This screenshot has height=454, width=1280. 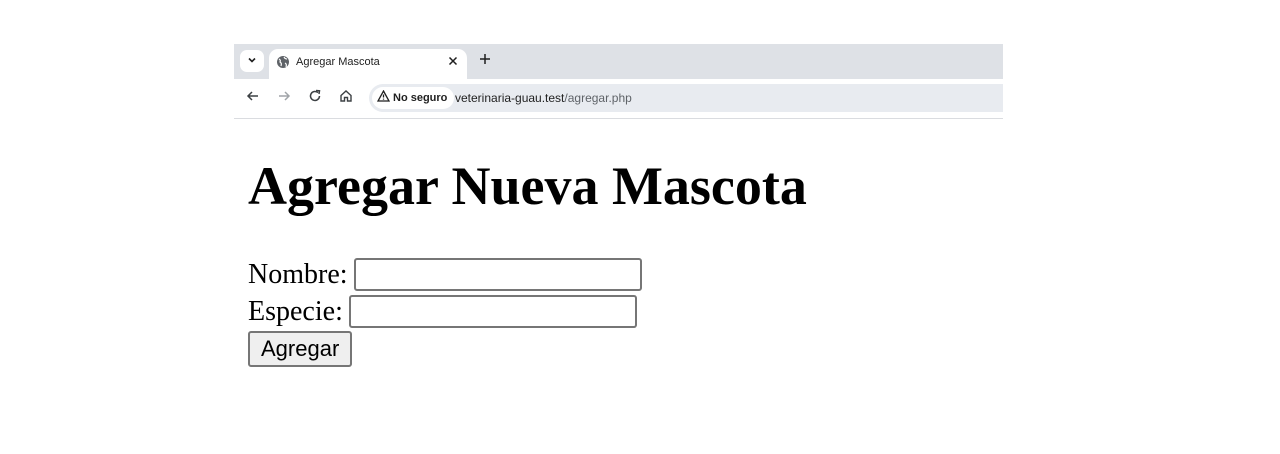 I want to click on chevron-down-icon, so click(x=252, y=61).